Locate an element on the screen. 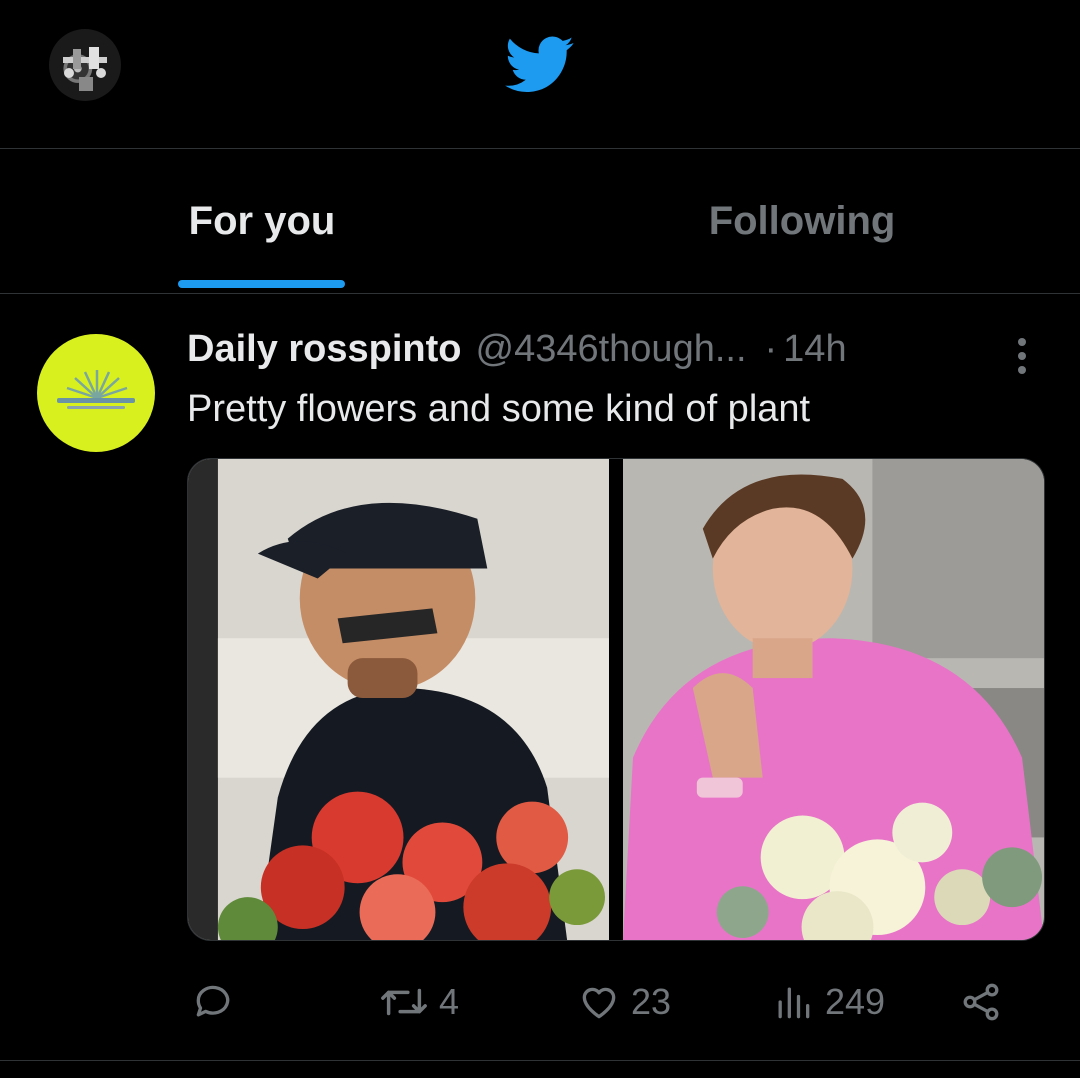 Image resolution: width=1080 pixels, height=1078 pixels. tweet-header: Daily rosspinto @4346though... · 14h is located at coordinates (517, 354).